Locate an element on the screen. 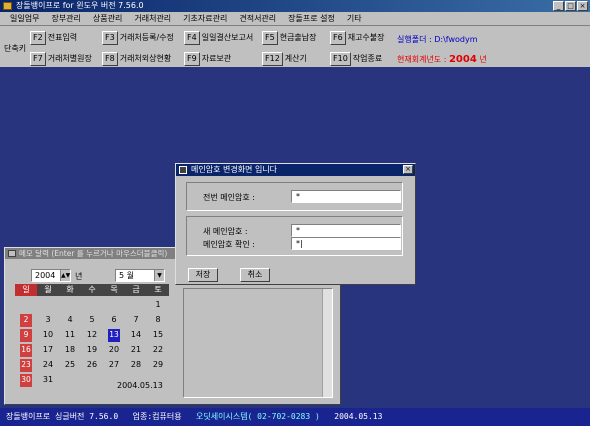 The width and height of the screenshot is (590, 426). calendar-day: 8 is located at coordinates (158, 320).